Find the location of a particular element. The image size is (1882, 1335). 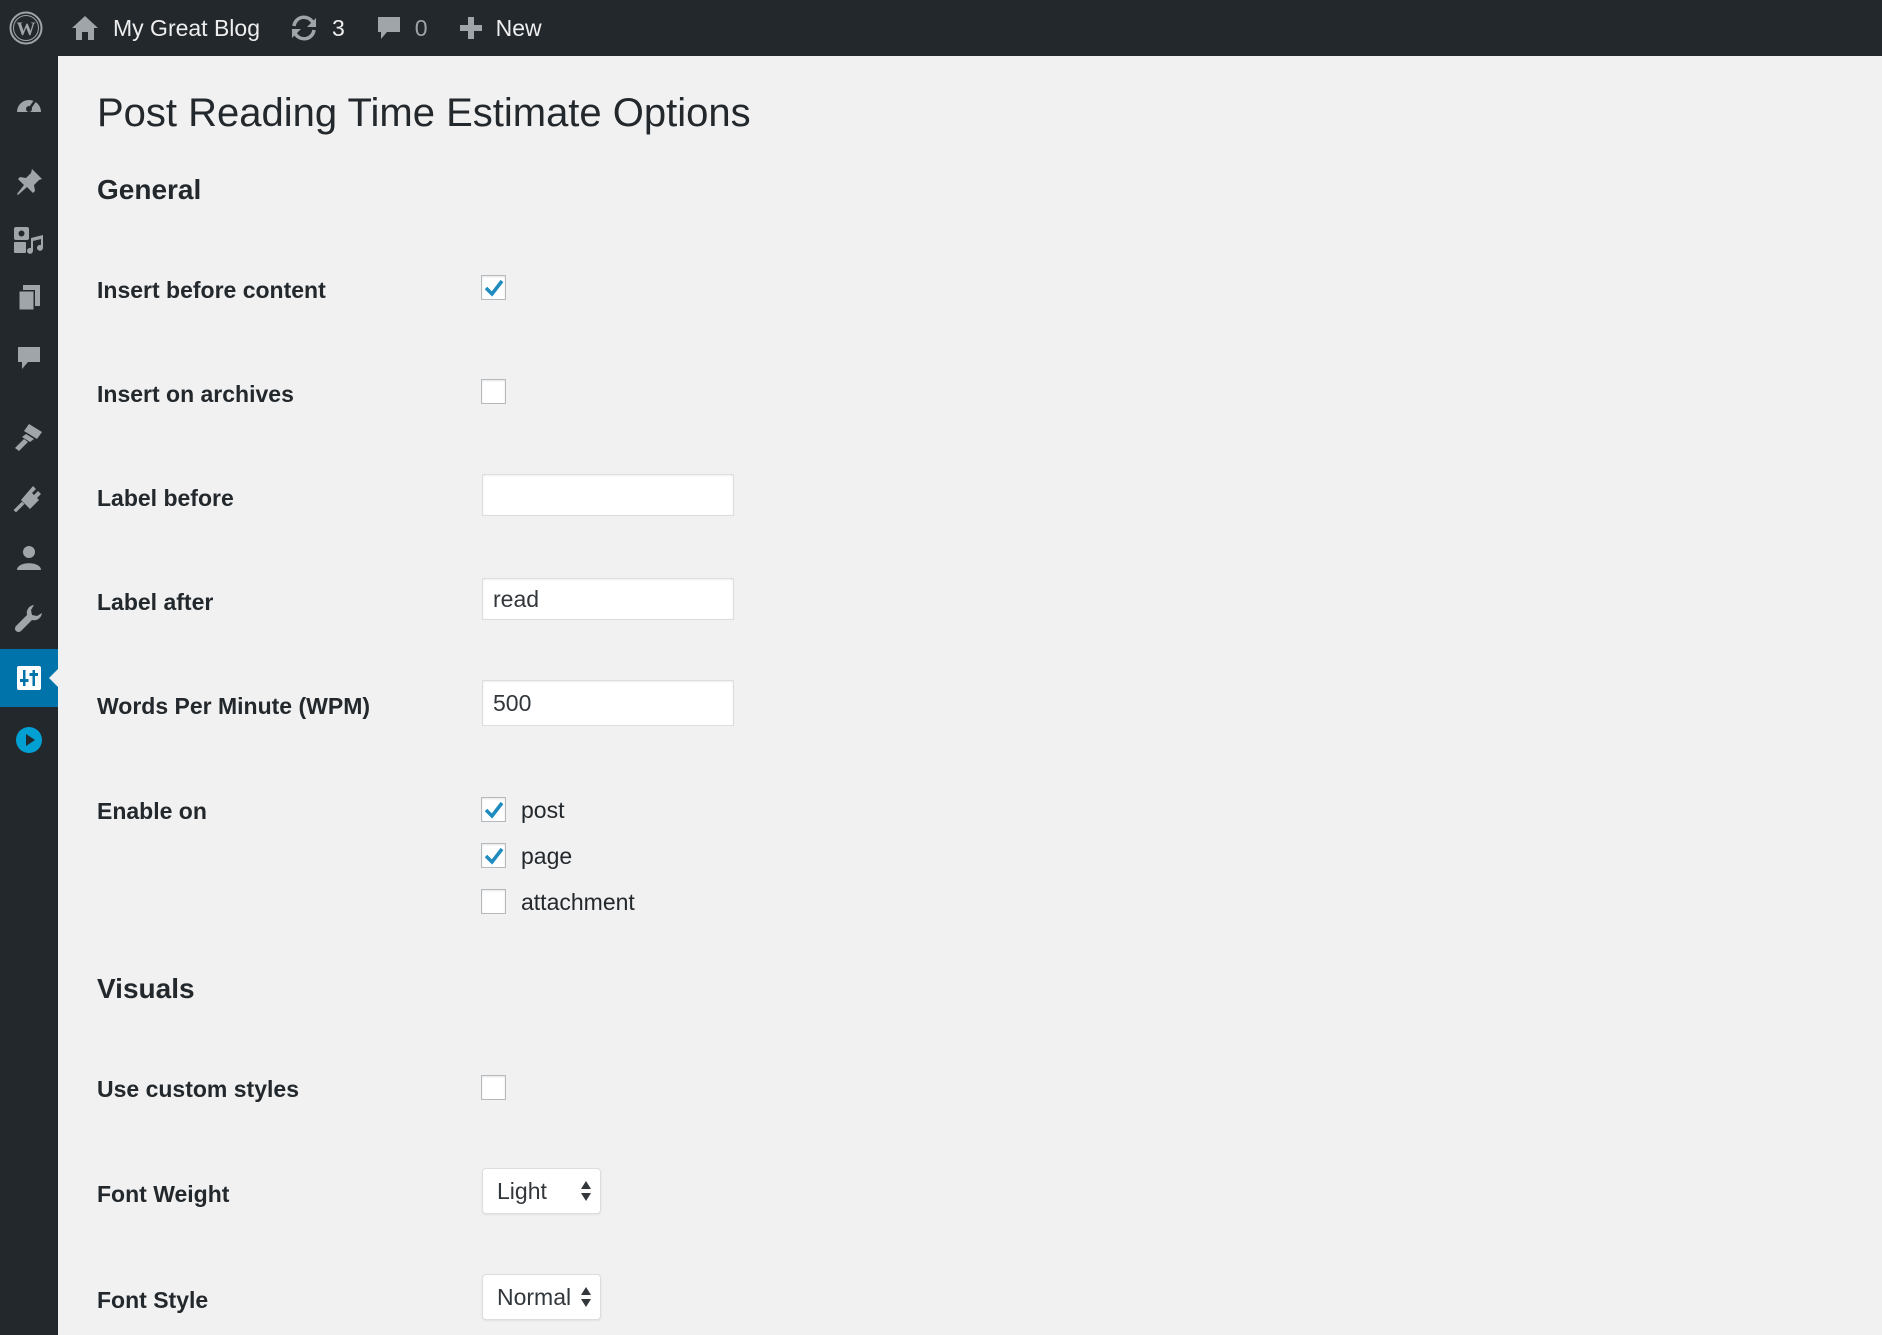

use-custom-styles-checkbox is located at coordinates (493, 1087).